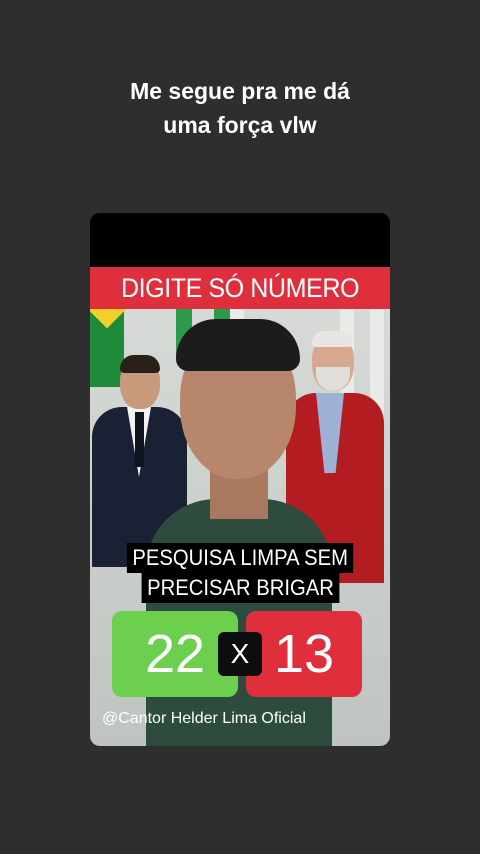 This screenshot has width=480, height=854. What do you see at coordinates (204, 718) in the screenshot?
I see `watermark: @Cantor Helder Lima Oficial` at bounding box center [204, 718].